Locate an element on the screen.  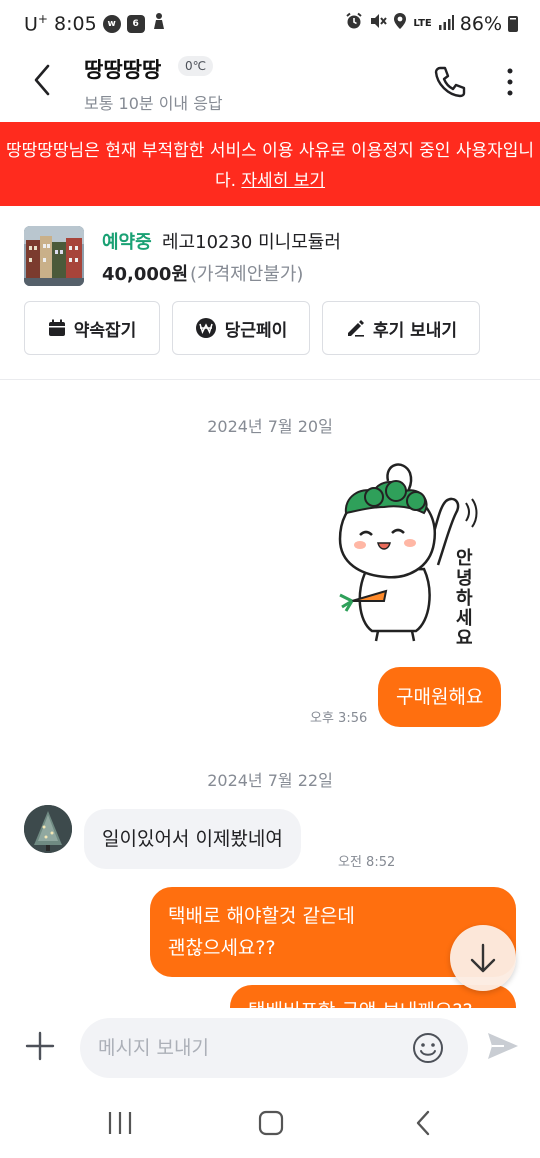
message-bubble-sent: 구매원해요 is located at coordinates (440, 697).